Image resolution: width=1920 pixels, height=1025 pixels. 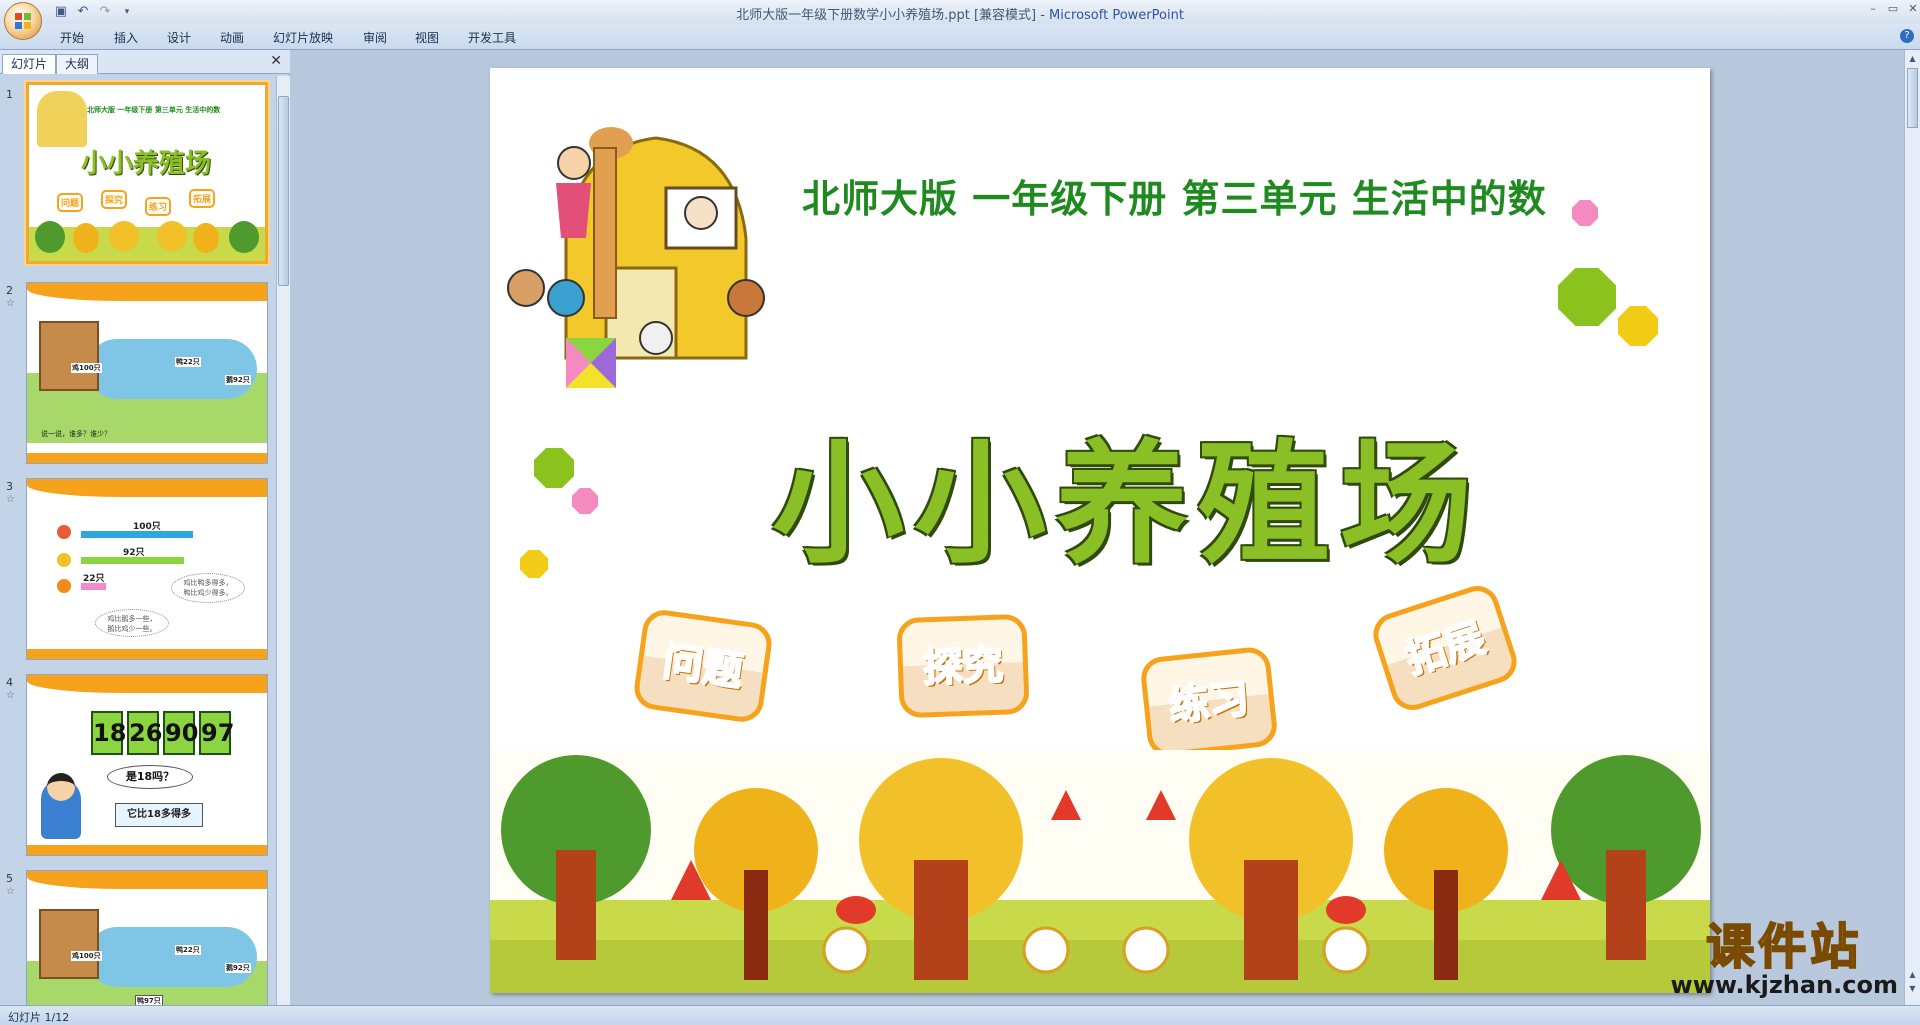 What do you see at coordinates (1127, 504) in the screenshot?
I see `slide-title: 小小养殖场` at bounding box center [1127, 504].